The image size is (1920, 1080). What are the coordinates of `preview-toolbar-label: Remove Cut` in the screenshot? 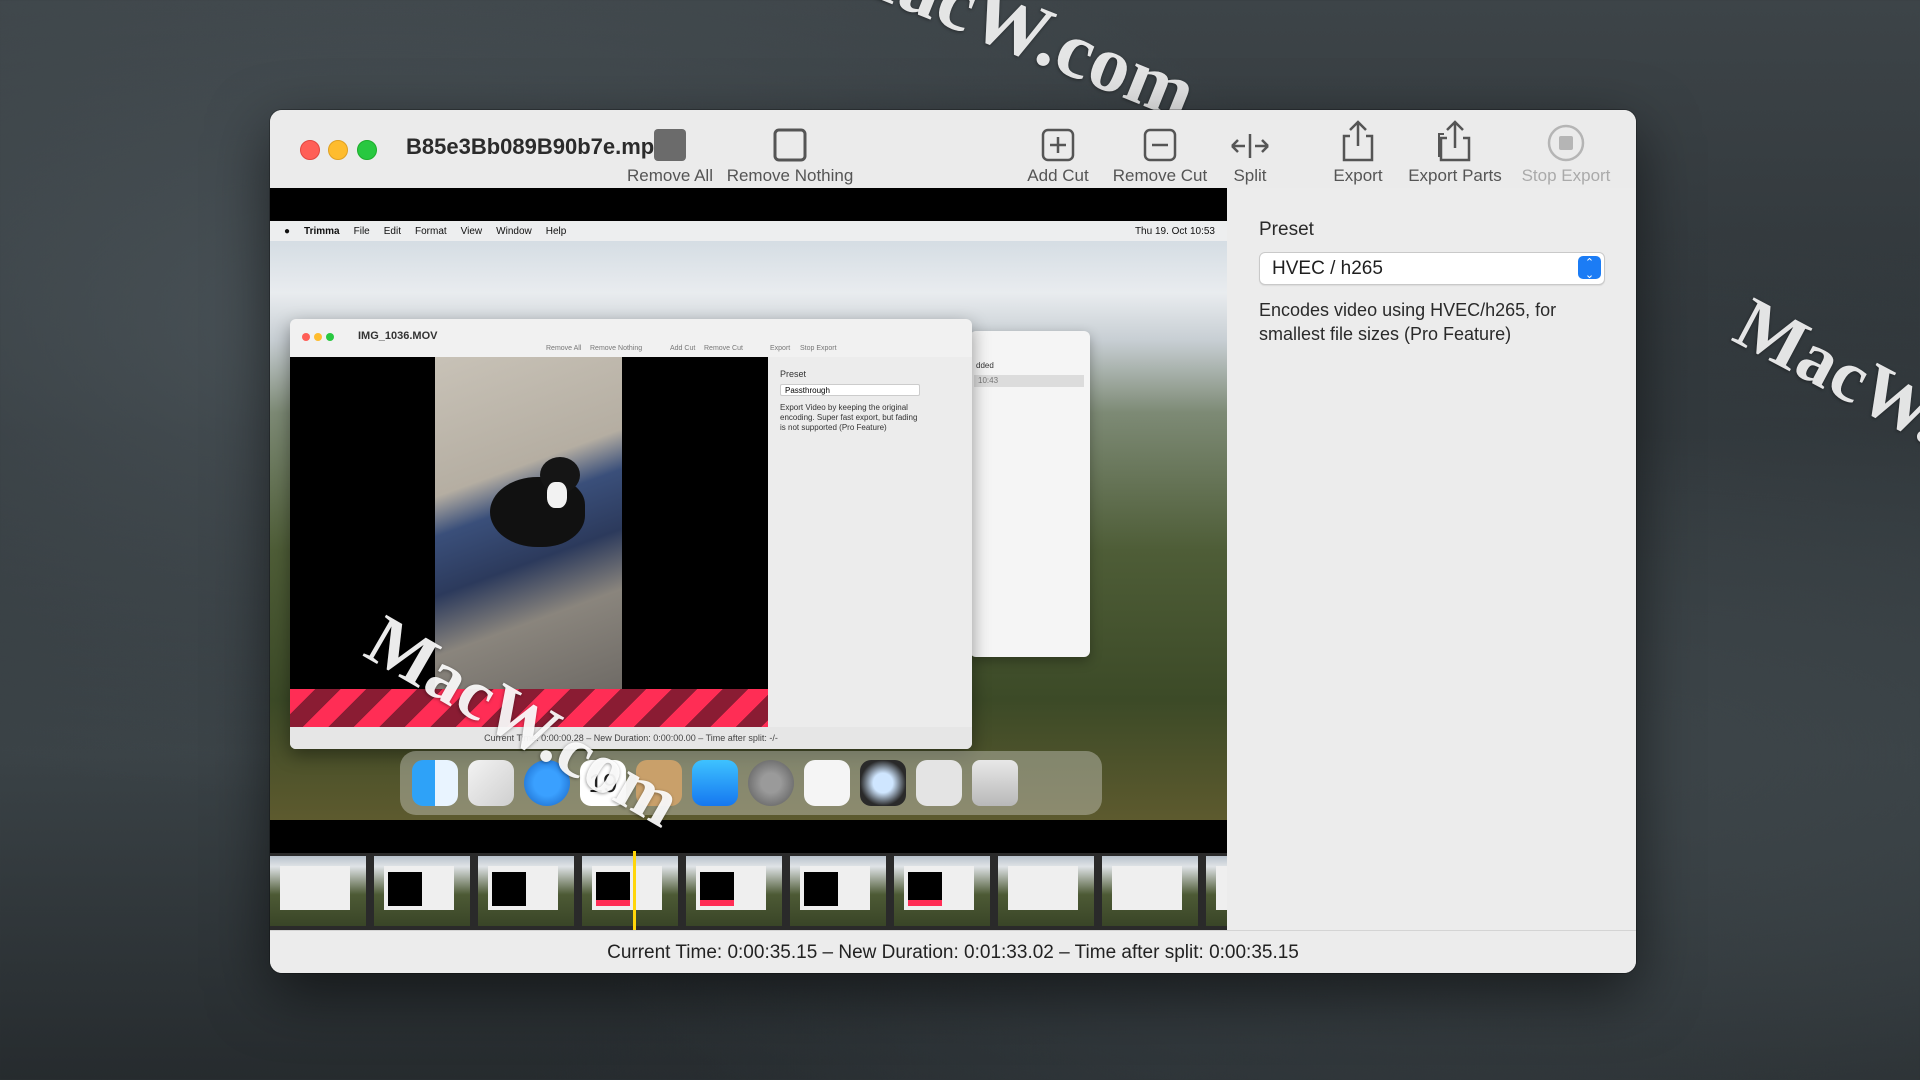 It's located at (723, 348).